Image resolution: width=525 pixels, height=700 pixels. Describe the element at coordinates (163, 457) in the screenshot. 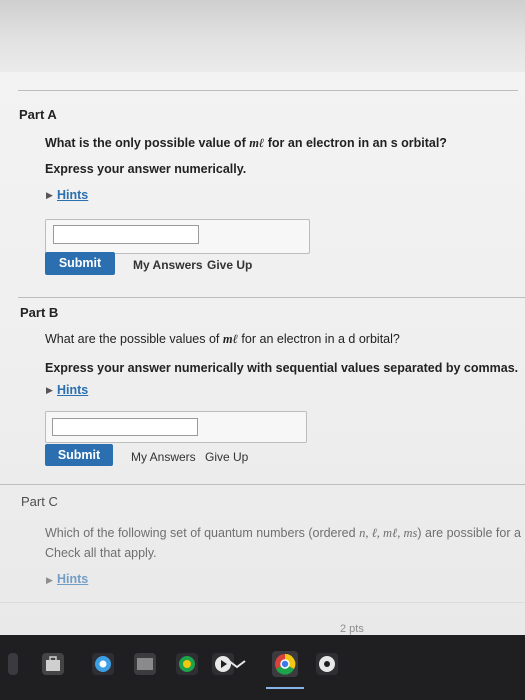

I see `part-b-my-answers-button: My Answers` at that location.